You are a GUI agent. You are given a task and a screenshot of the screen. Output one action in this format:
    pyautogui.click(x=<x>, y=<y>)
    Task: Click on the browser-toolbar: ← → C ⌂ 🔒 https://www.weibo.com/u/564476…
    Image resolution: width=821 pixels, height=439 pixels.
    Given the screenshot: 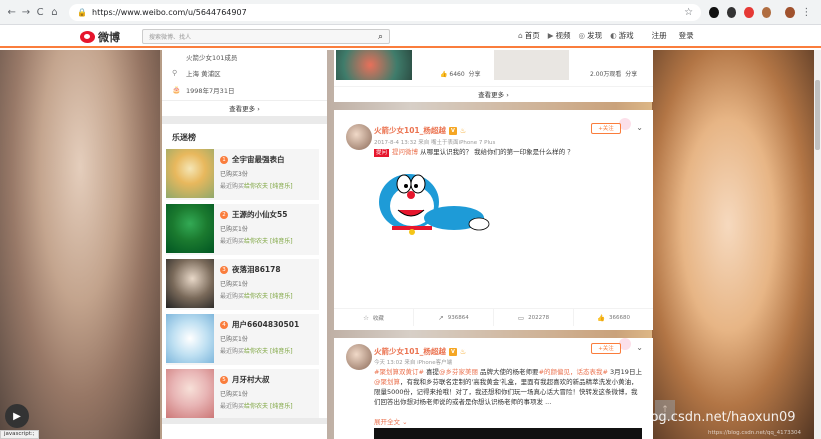 What is the action you would take?
    pyautogui.click(x=410, y=12)
    